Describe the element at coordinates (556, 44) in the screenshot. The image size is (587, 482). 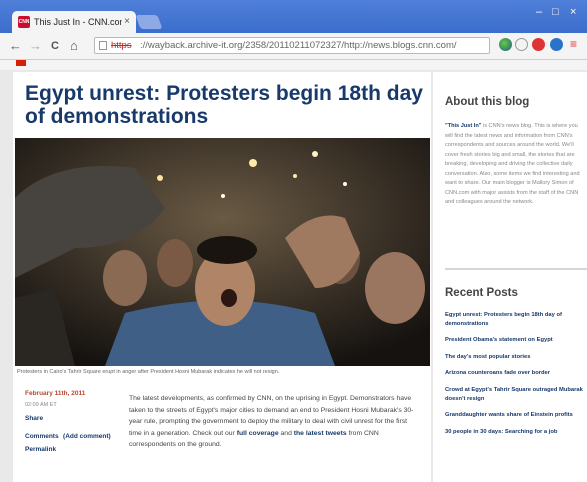
I see `extension-blue-icon` at that location.